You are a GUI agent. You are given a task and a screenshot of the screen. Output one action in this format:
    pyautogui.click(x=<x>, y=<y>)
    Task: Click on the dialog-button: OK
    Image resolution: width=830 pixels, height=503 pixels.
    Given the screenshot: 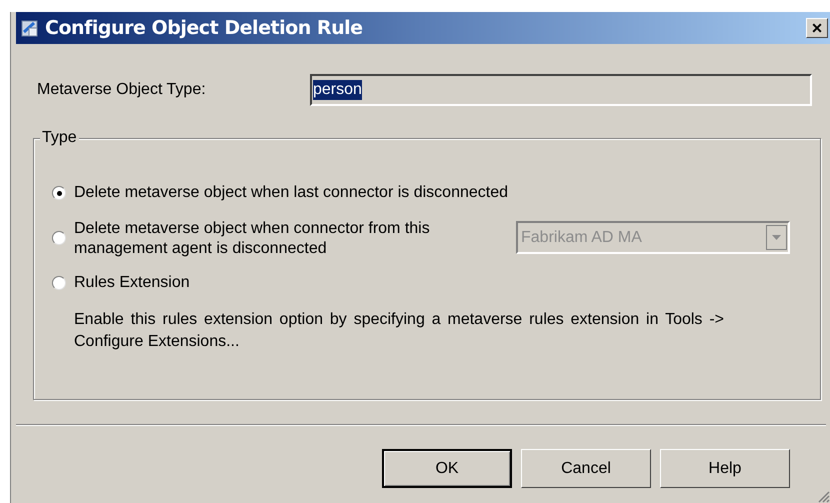 What is the action you would take?
    pyautogui.click(x=447, y=468)
    